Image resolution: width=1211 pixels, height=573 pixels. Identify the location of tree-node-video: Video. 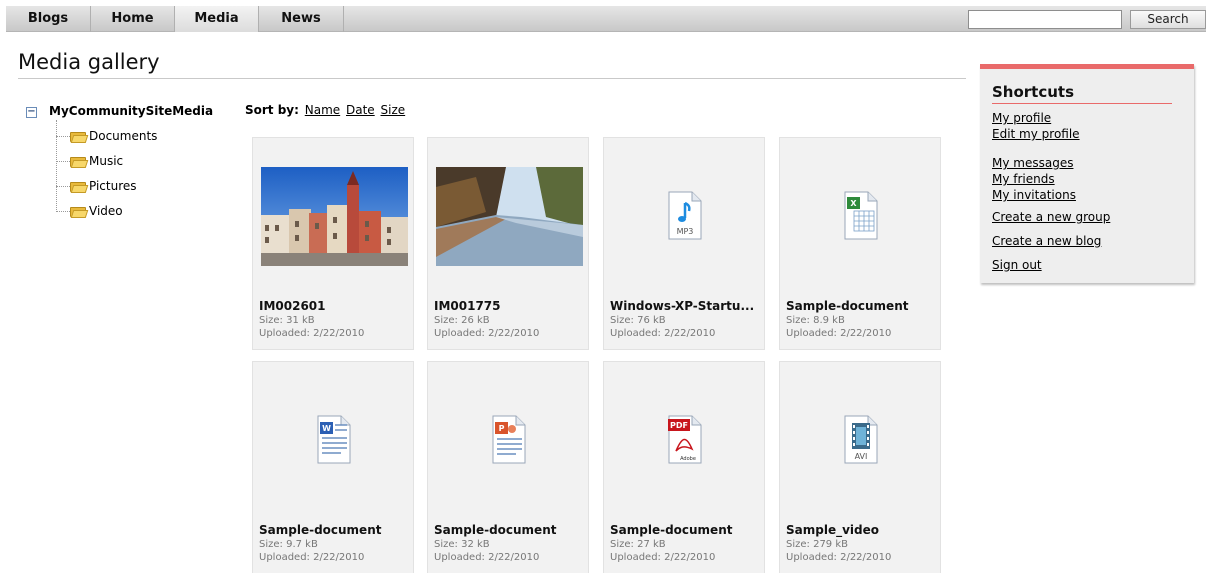
(89, 212).